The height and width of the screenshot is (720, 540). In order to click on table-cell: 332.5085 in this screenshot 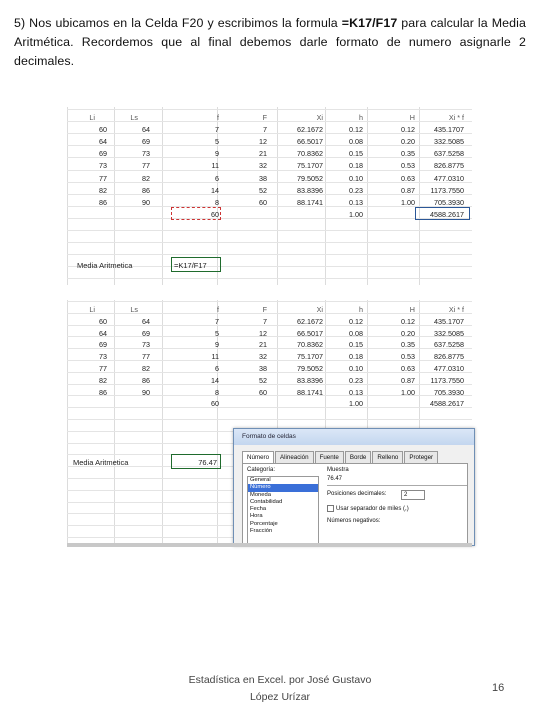, I will do `click(449, 141)`.